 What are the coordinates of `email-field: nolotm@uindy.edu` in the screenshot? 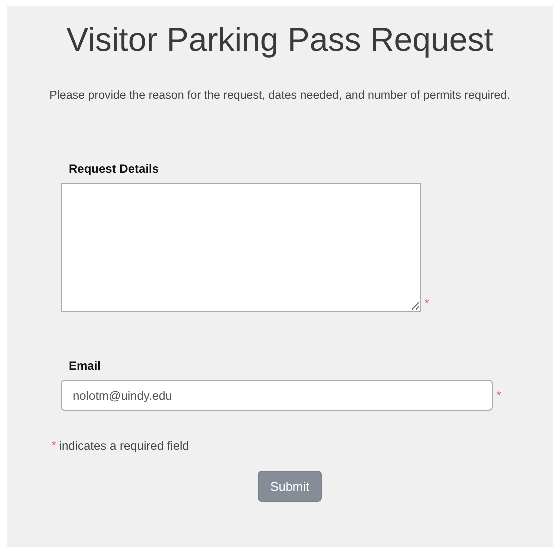 It's located at (277, 395).